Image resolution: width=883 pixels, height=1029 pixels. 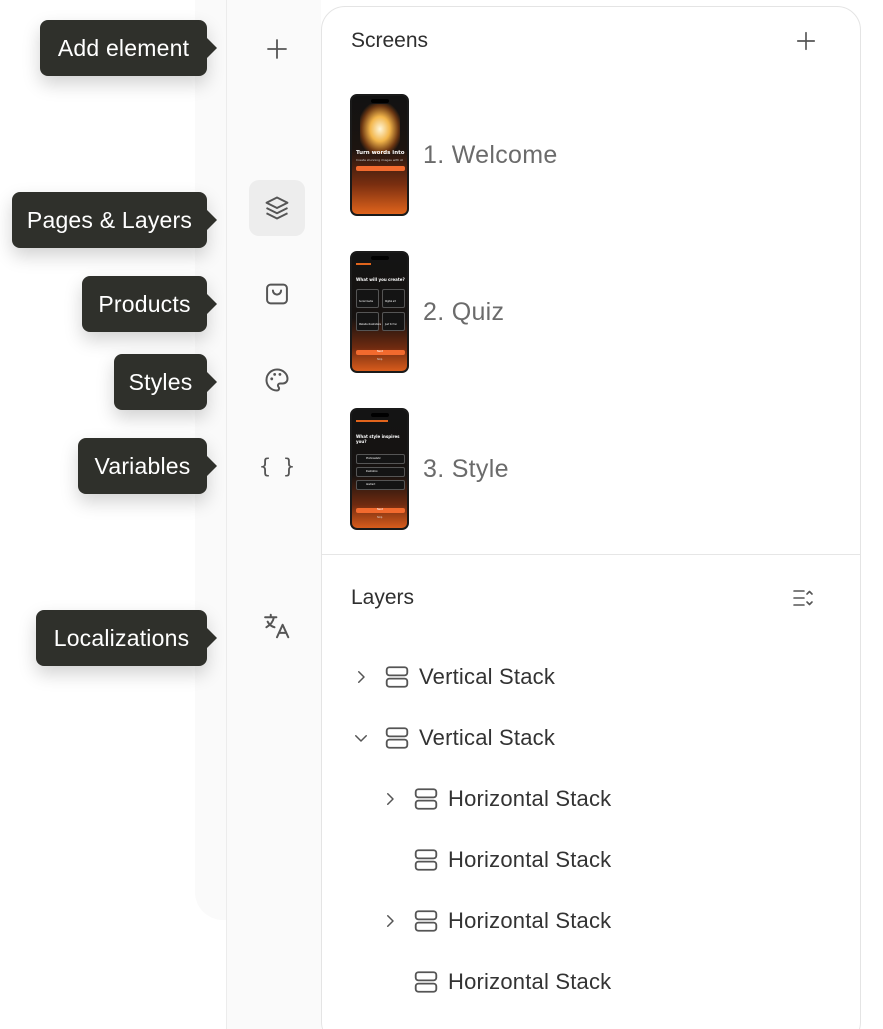 I want to click on thumbnail-option: Photorealistic, so click(x=380, y=459).